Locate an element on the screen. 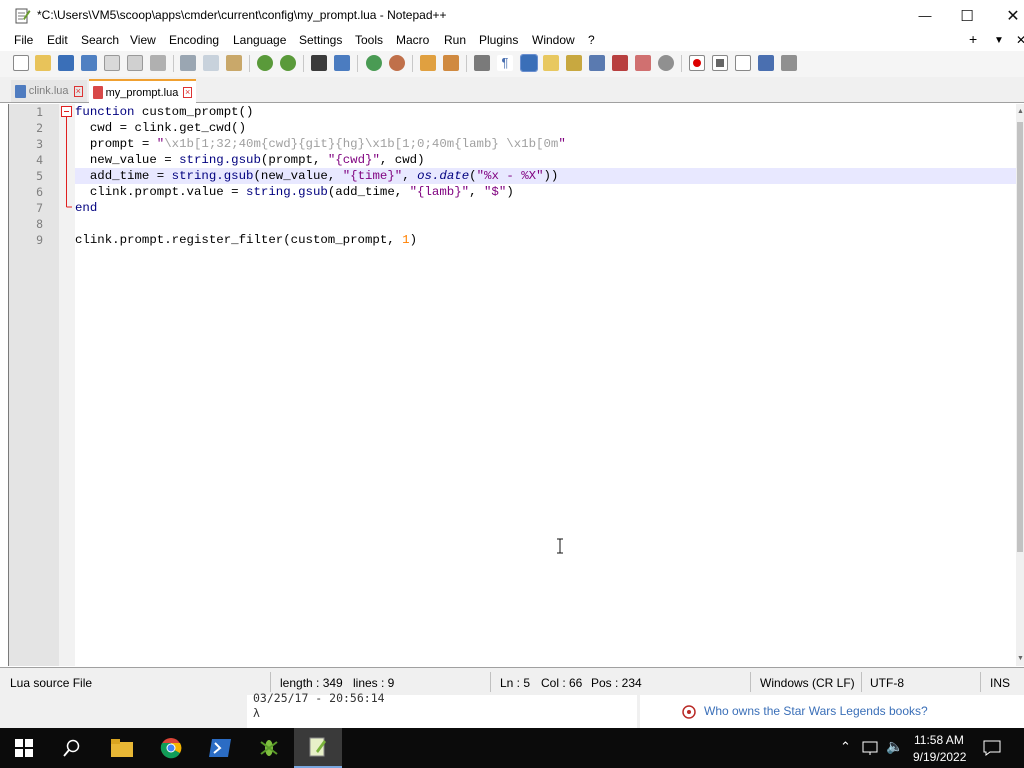 This screenshot has width=1024, height=768. volume-icon: 🔈 is located at coordinates (894, 746).